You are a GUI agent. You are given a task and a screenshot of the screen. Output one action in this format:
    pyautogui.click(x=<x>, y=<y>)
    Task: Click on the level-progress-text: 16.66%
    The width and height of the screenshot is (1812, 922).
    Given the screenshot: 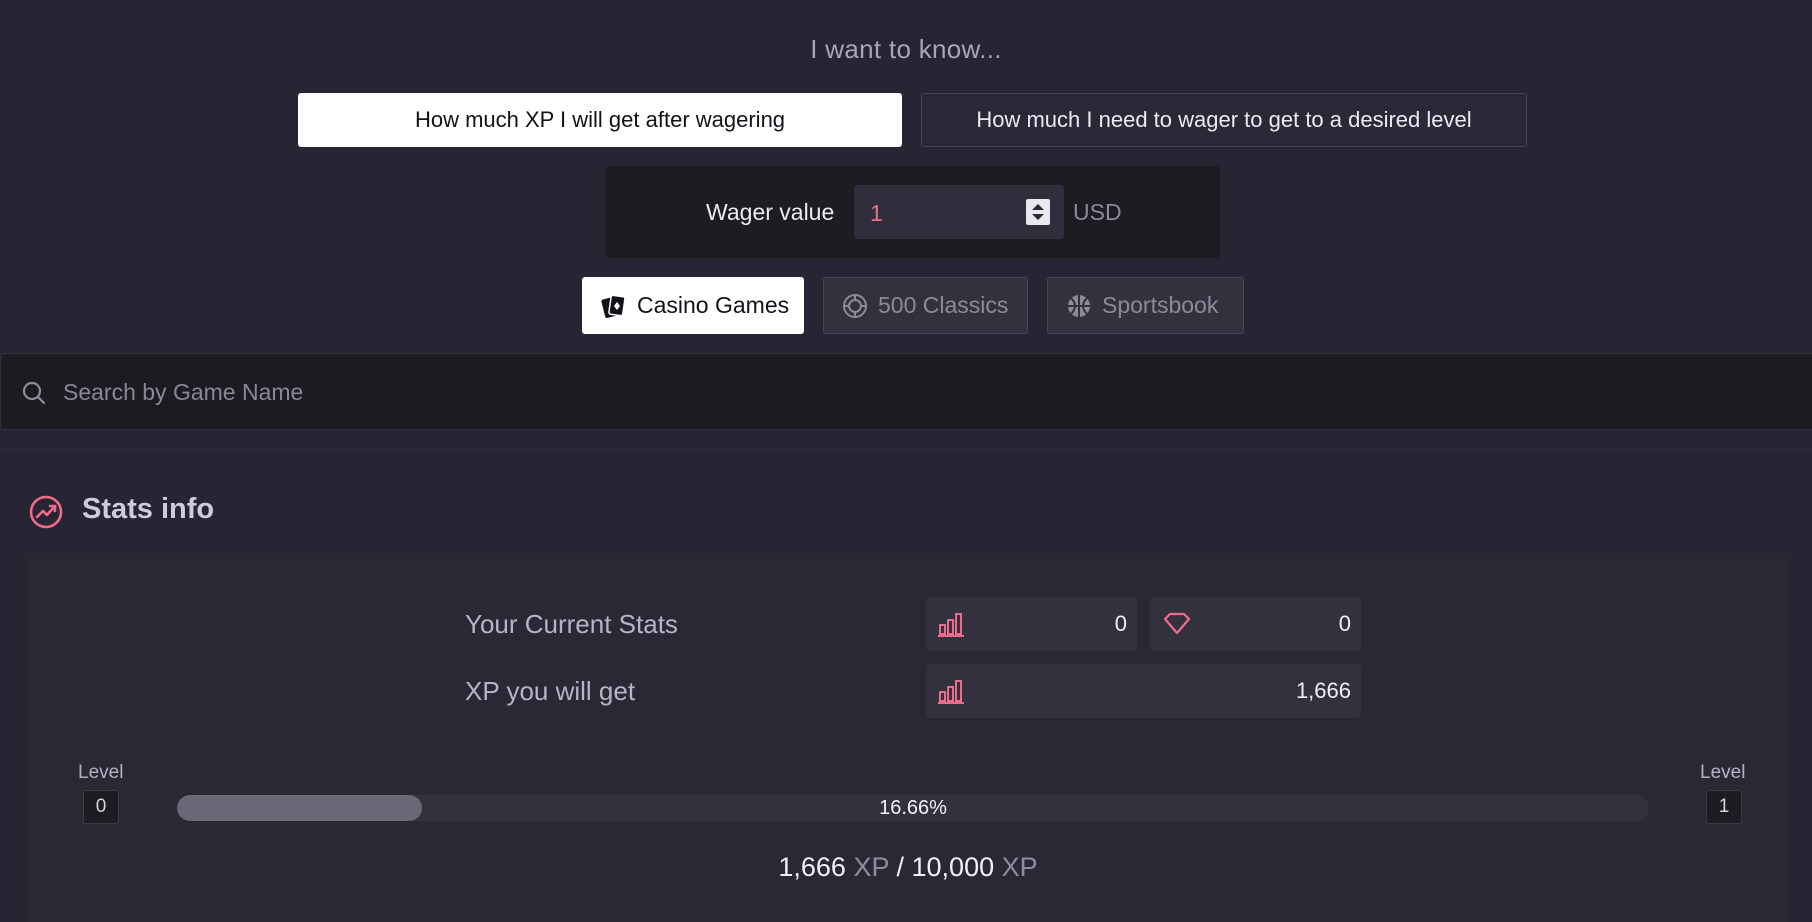 What is the action you would take?
    pyautogui.click(x=913, y=808)
    